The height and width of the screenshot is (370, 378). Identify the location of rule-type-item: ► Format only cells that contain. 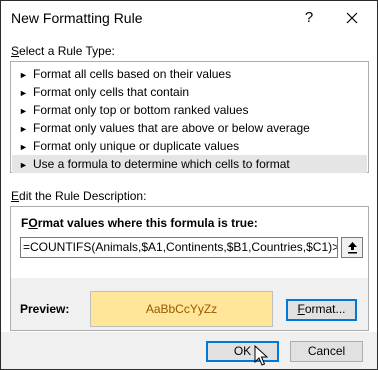
(189, 92).